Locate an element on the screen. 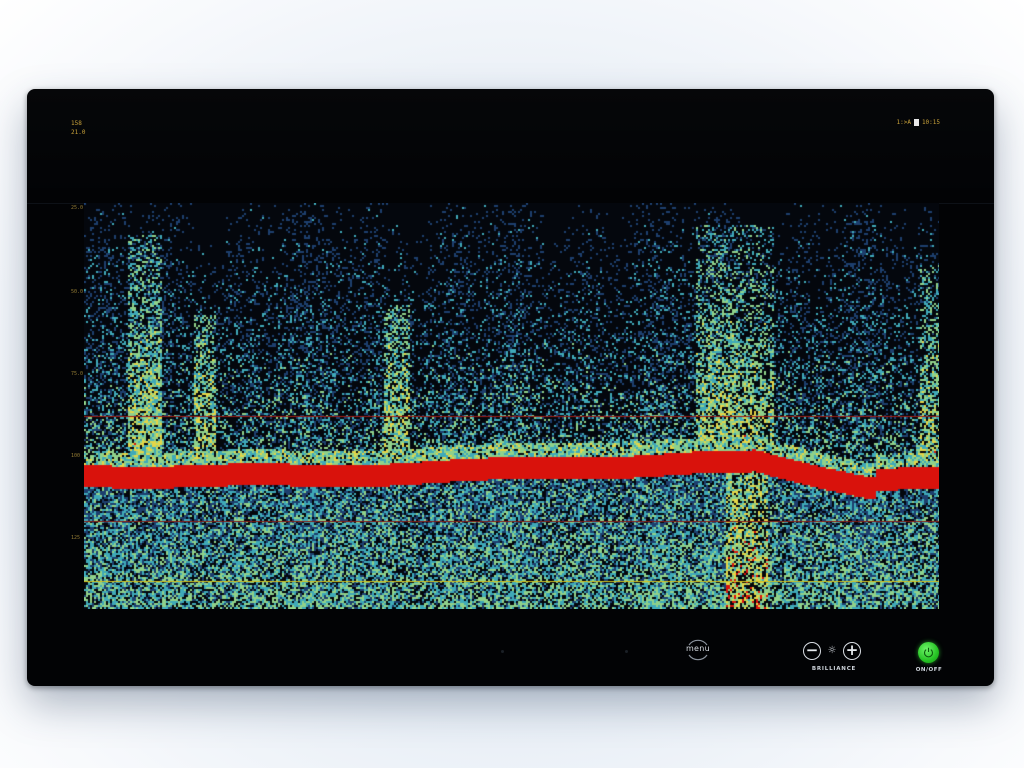 The width and height of the screenshot is (1024, 768). depth-label: 100 is located at coordinates (76, 456).